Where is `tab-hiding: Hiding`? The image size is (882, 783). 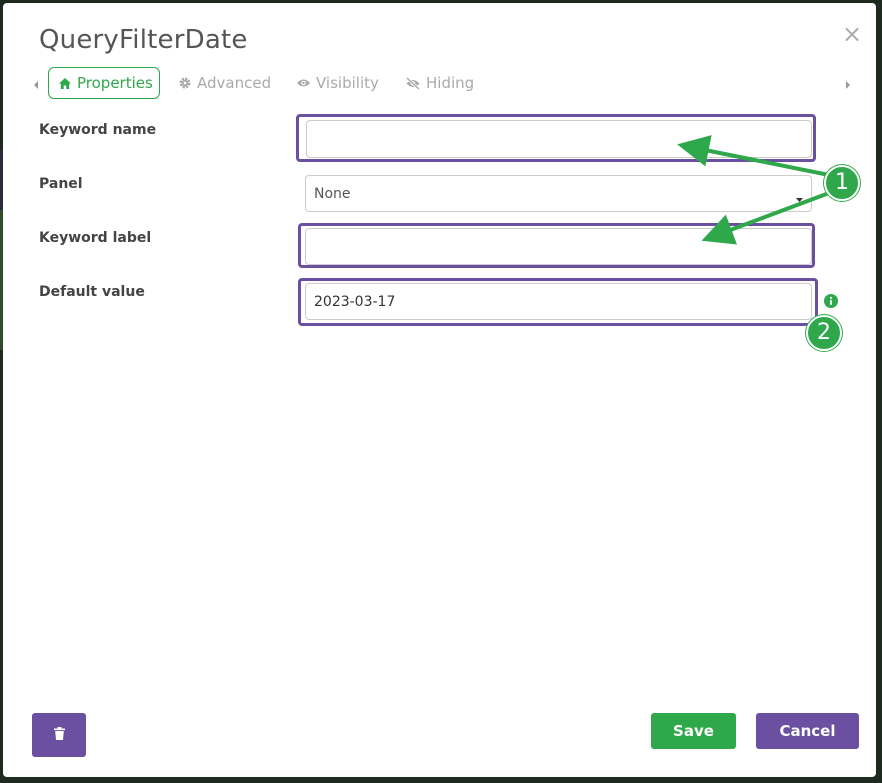 tab-hiding: Hiding is located at coordinates (439, 83).